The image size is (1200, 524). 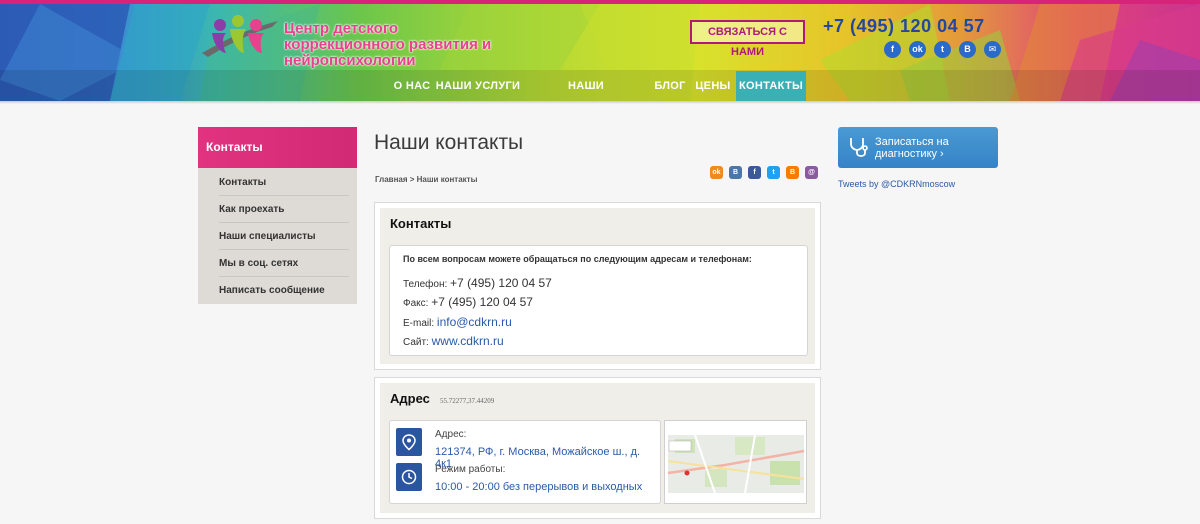 I want to click on phone-row: Телефон: +7 (495) 120 04 57, so click(x=477, y=283).